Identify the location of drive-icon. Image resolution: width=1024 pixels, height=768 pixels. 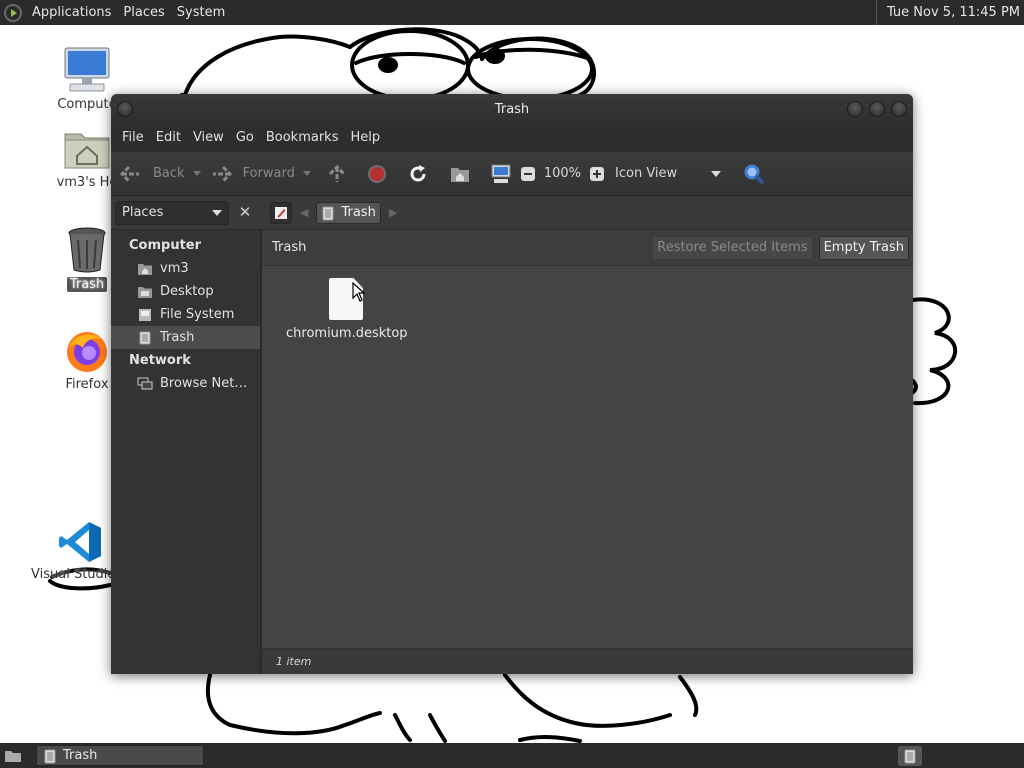
(145, 314).